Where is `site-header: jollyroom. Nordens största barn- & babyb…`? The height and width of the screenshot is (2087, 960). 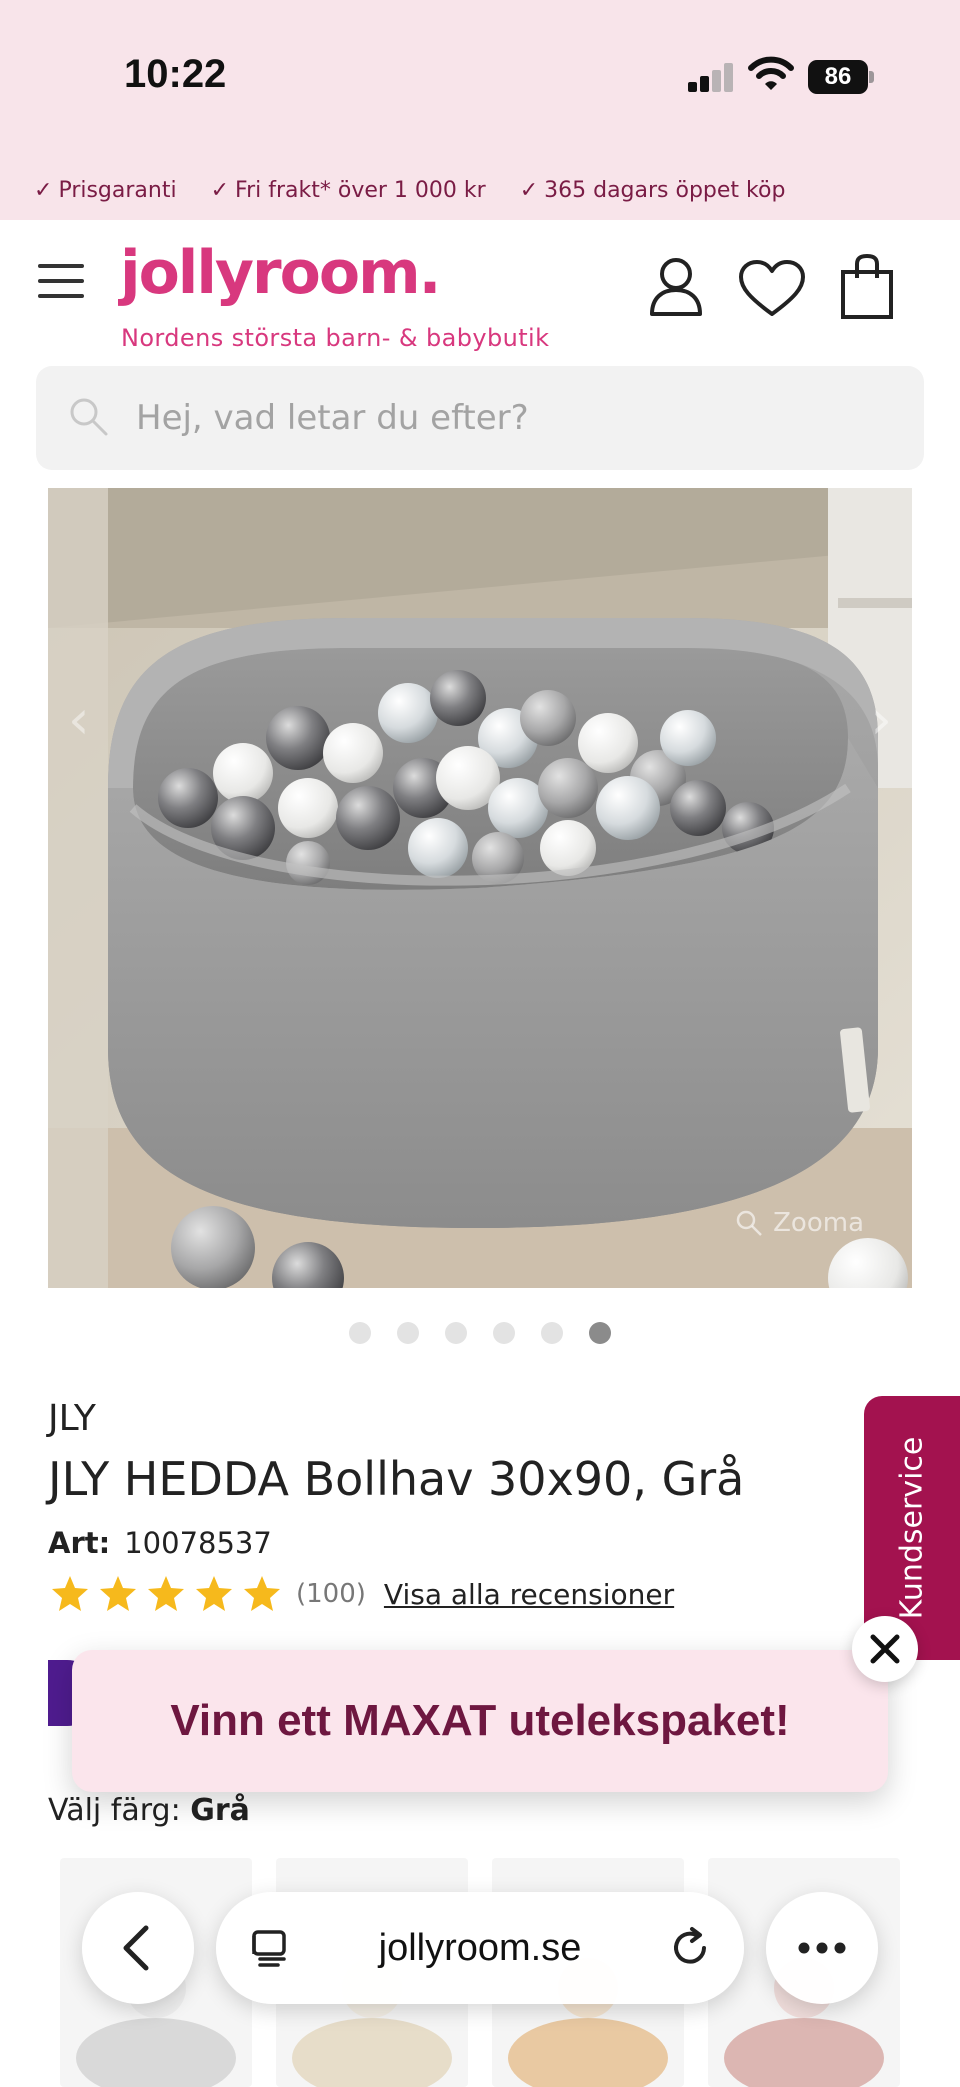 site-header: jollyroom. Nordens största barn- & babyb… is located at coordinates (480, 290).